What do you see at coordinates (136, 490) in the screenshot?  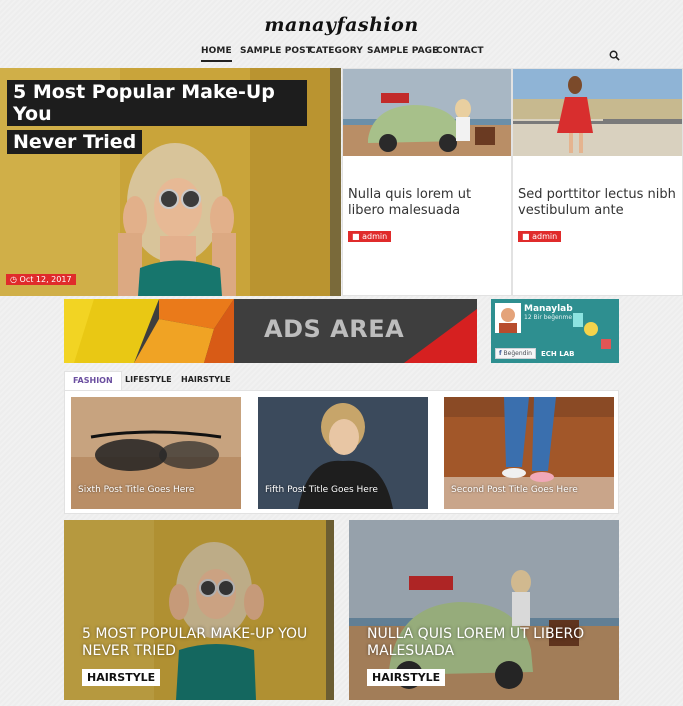 I see `tab-post-title: Sixth Post Title Goes Here` at bounding box center [136, 490].